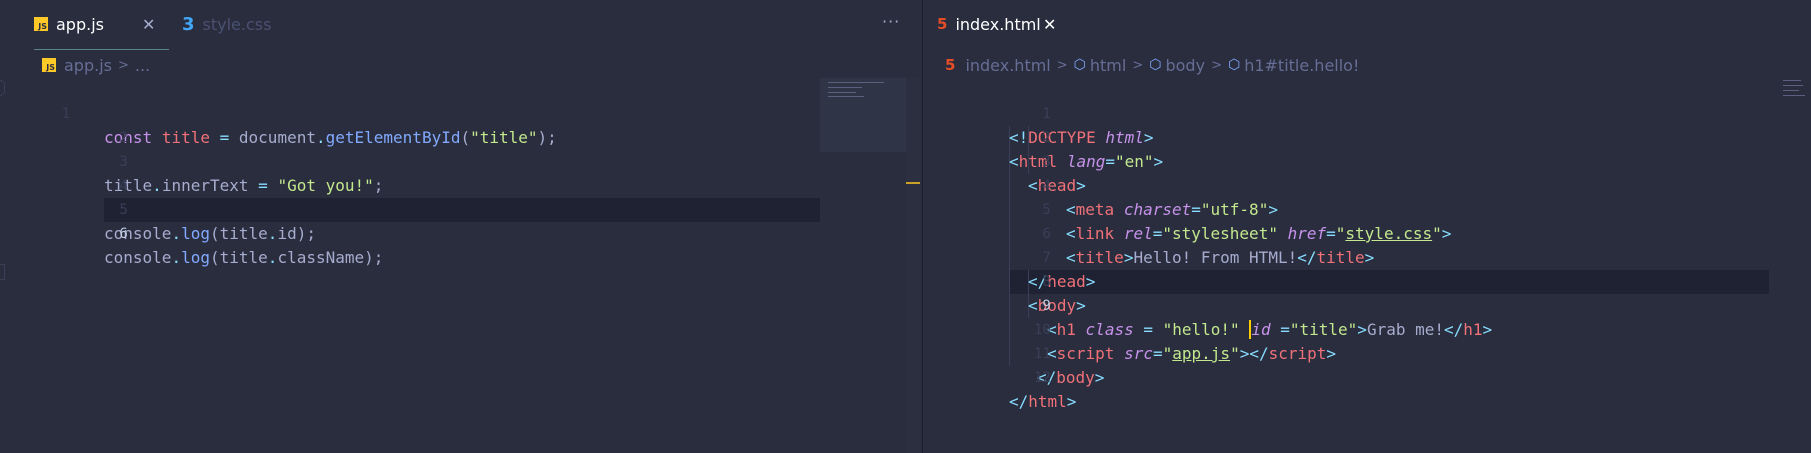 Image resolution: width=1811 pixels, height=453 pixels. What do you see at coordinates (1046, 114) in the screenshot?
I see `line-number: 1` at bounding box center [1046, 114].